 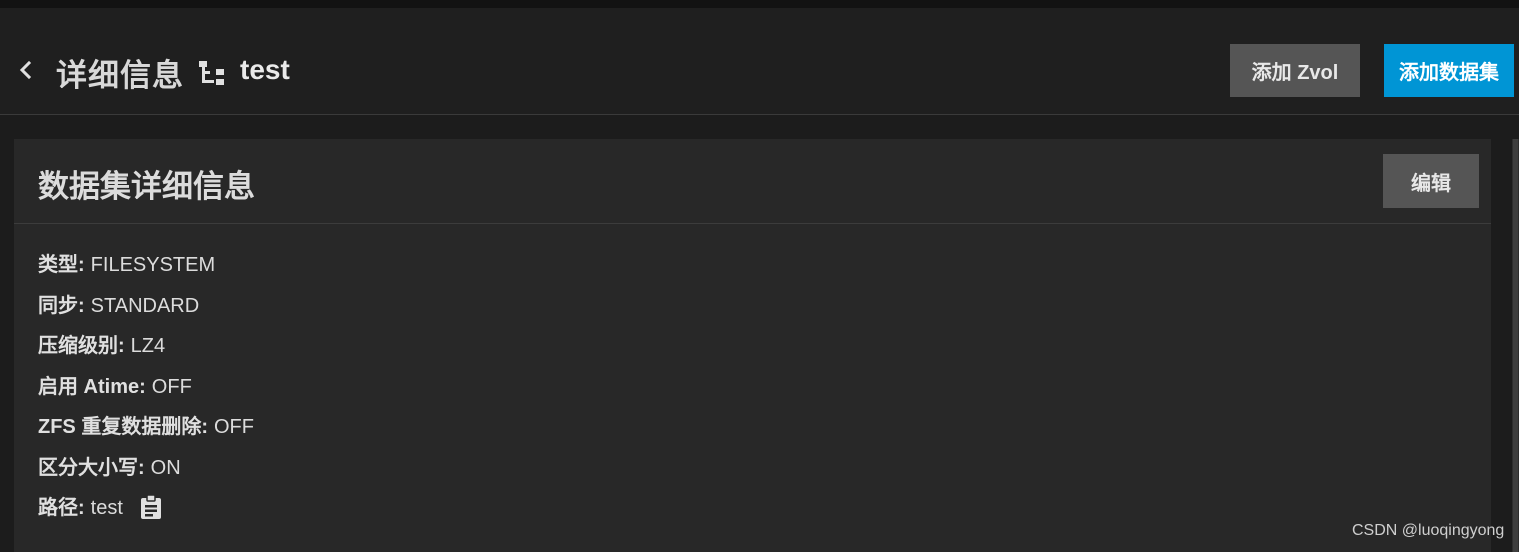 I want to click on add-zvol-button: 添加 Zvol, so click(x=1295, y=70).